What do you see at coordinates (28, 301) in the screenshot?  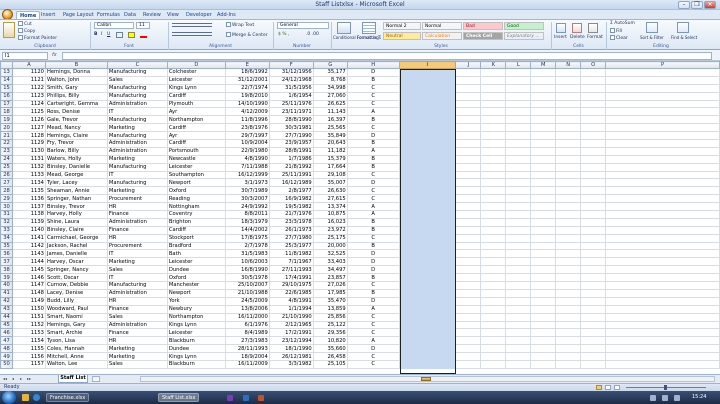 I see `cell-a: 1149` at bounding box center [28, 301].